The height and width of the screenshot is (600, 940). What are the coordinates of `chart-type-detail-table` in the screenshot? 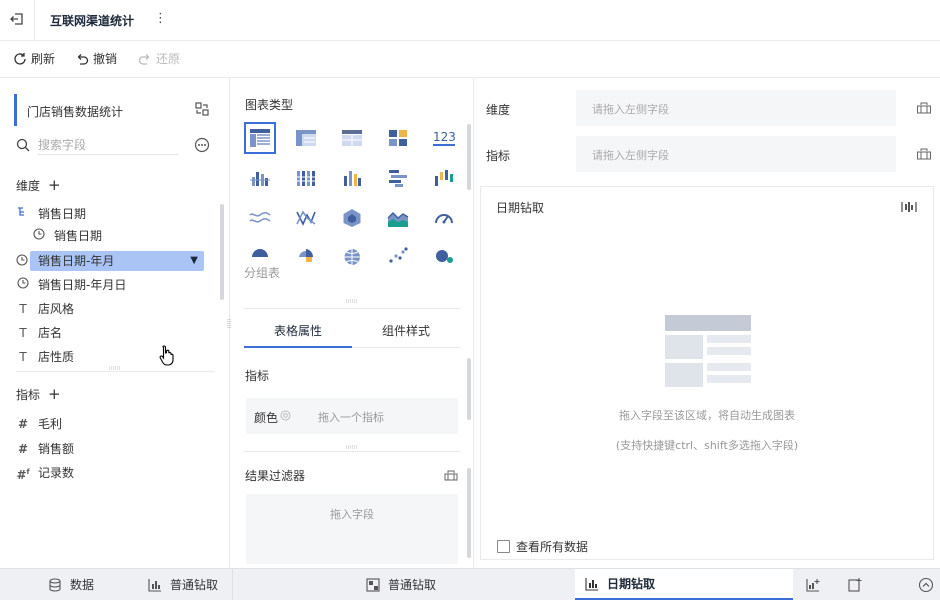 It's located at (352, 138).